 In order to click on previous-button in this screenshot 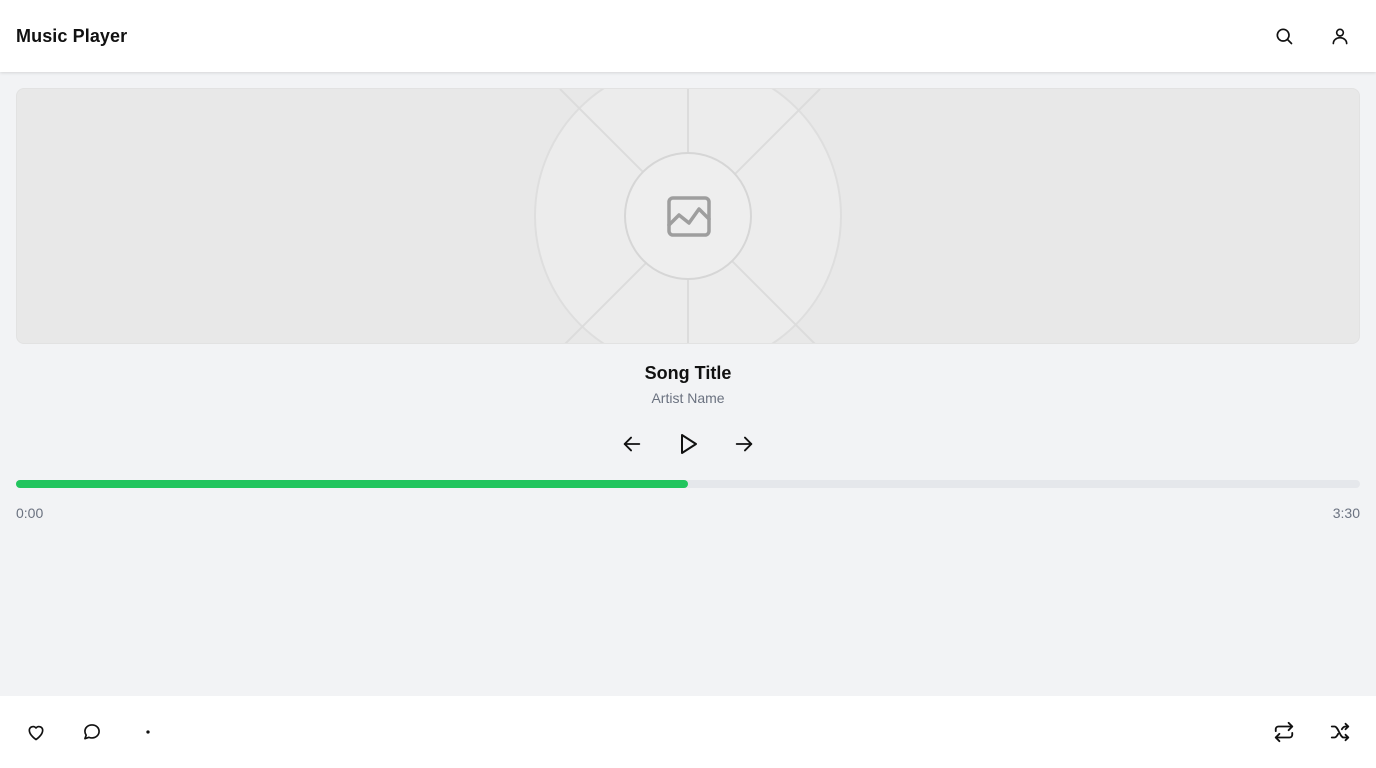, I will do `click(632, 444)`.